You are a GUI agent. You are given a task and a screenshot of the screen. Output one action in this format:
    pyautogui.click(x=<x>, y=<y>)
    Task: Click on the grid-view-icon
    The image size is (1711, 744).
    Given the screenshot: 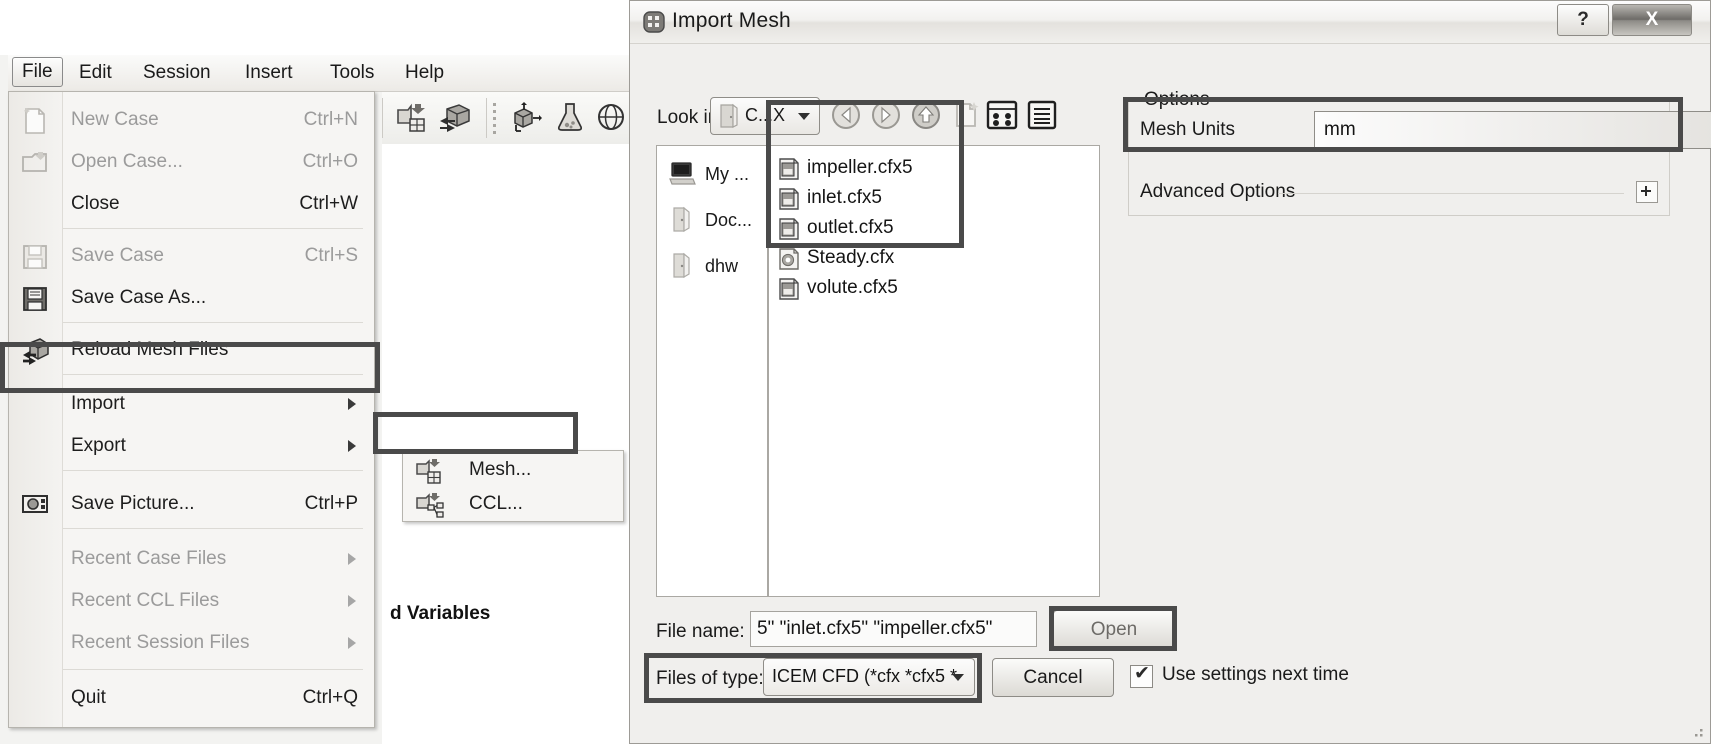 What is the action you would take?
    pyautogui.click(x=1002, y=115)
    